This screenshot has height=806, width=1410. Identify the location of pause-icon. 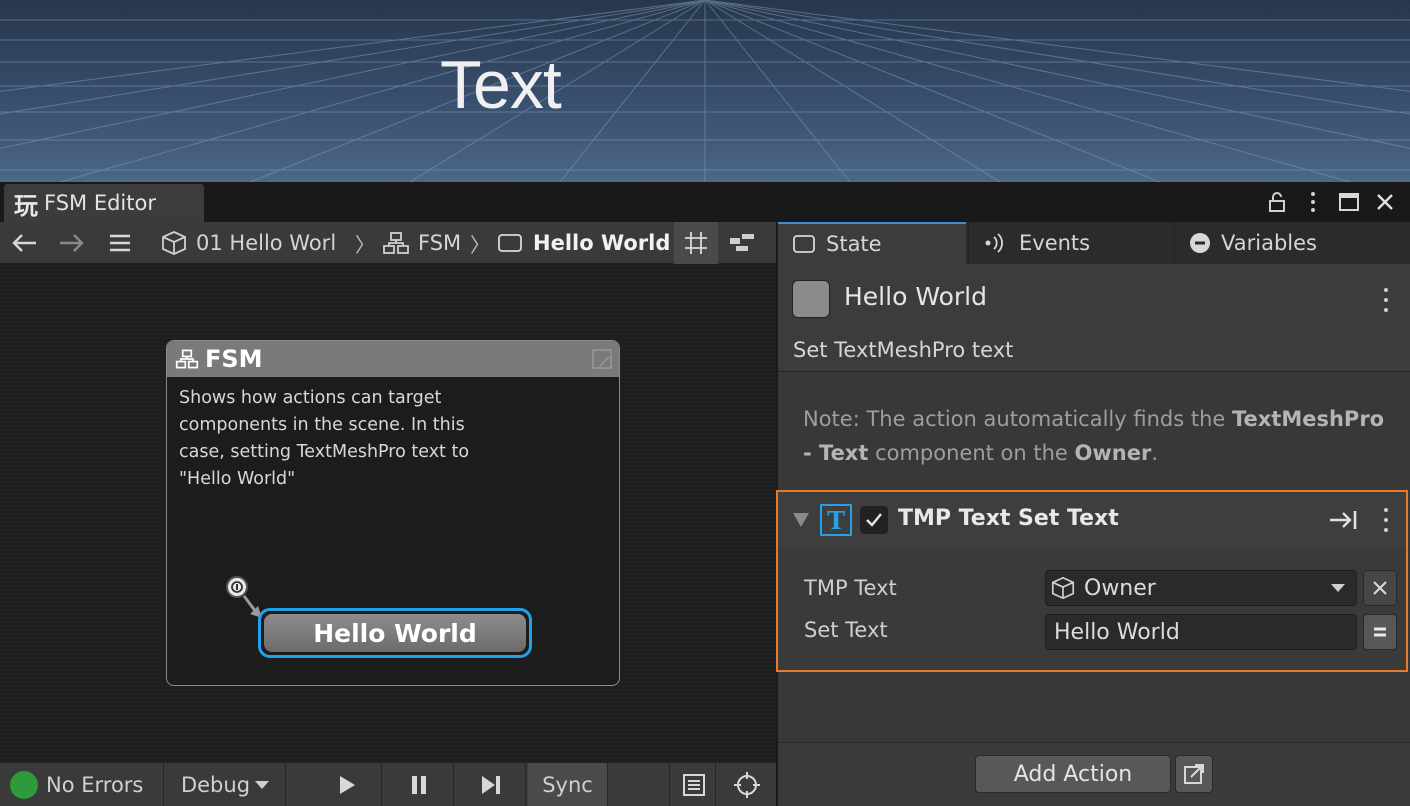
(418, 785).